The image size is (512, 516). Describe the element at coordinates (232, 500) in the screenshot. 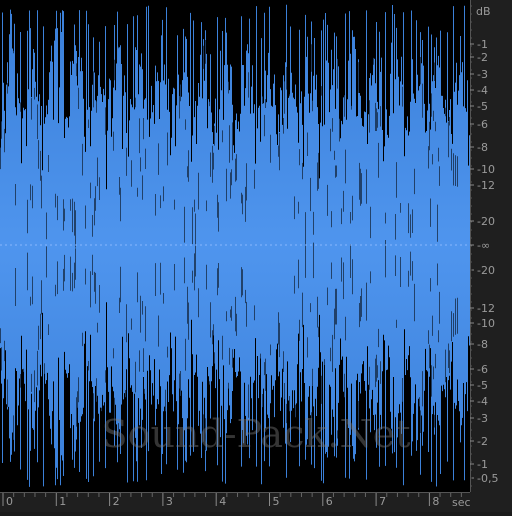

I see `time-ticks: 0 1 2 3 4 5 6 7 8` at that location.